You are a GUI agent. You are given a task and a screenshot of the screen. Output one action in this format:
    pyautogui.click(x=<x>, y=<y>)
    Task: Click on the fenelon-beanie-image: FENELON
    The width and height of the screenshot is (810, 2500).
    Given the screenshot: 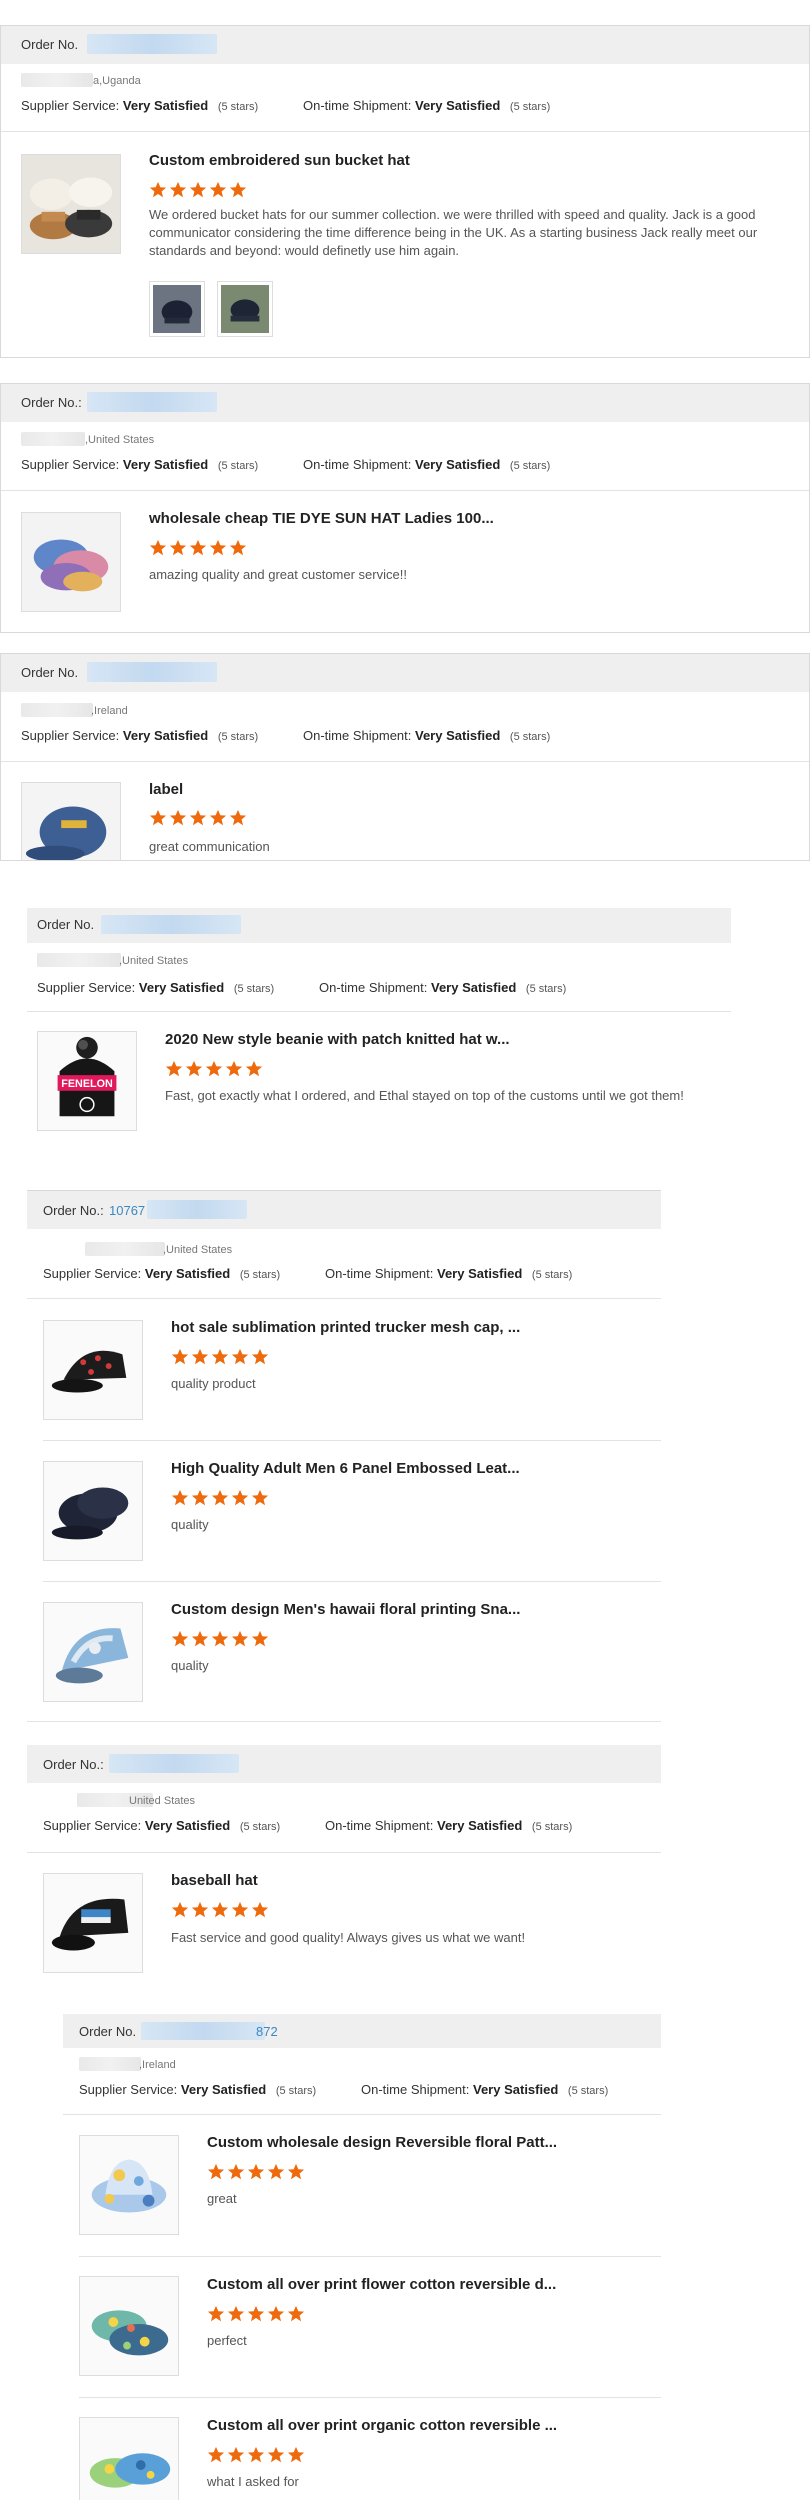 What is the action you would take?
    pyautogui.click(x=87, y=1081)
    